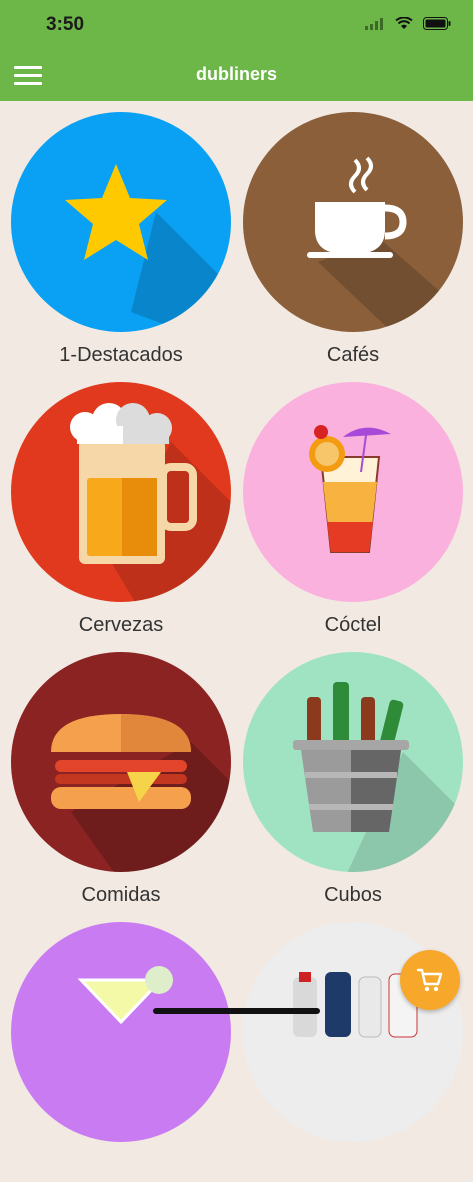 The height and width of the screenshot is (1182, 473). I want to click on burger-icon, so click(121, 761).